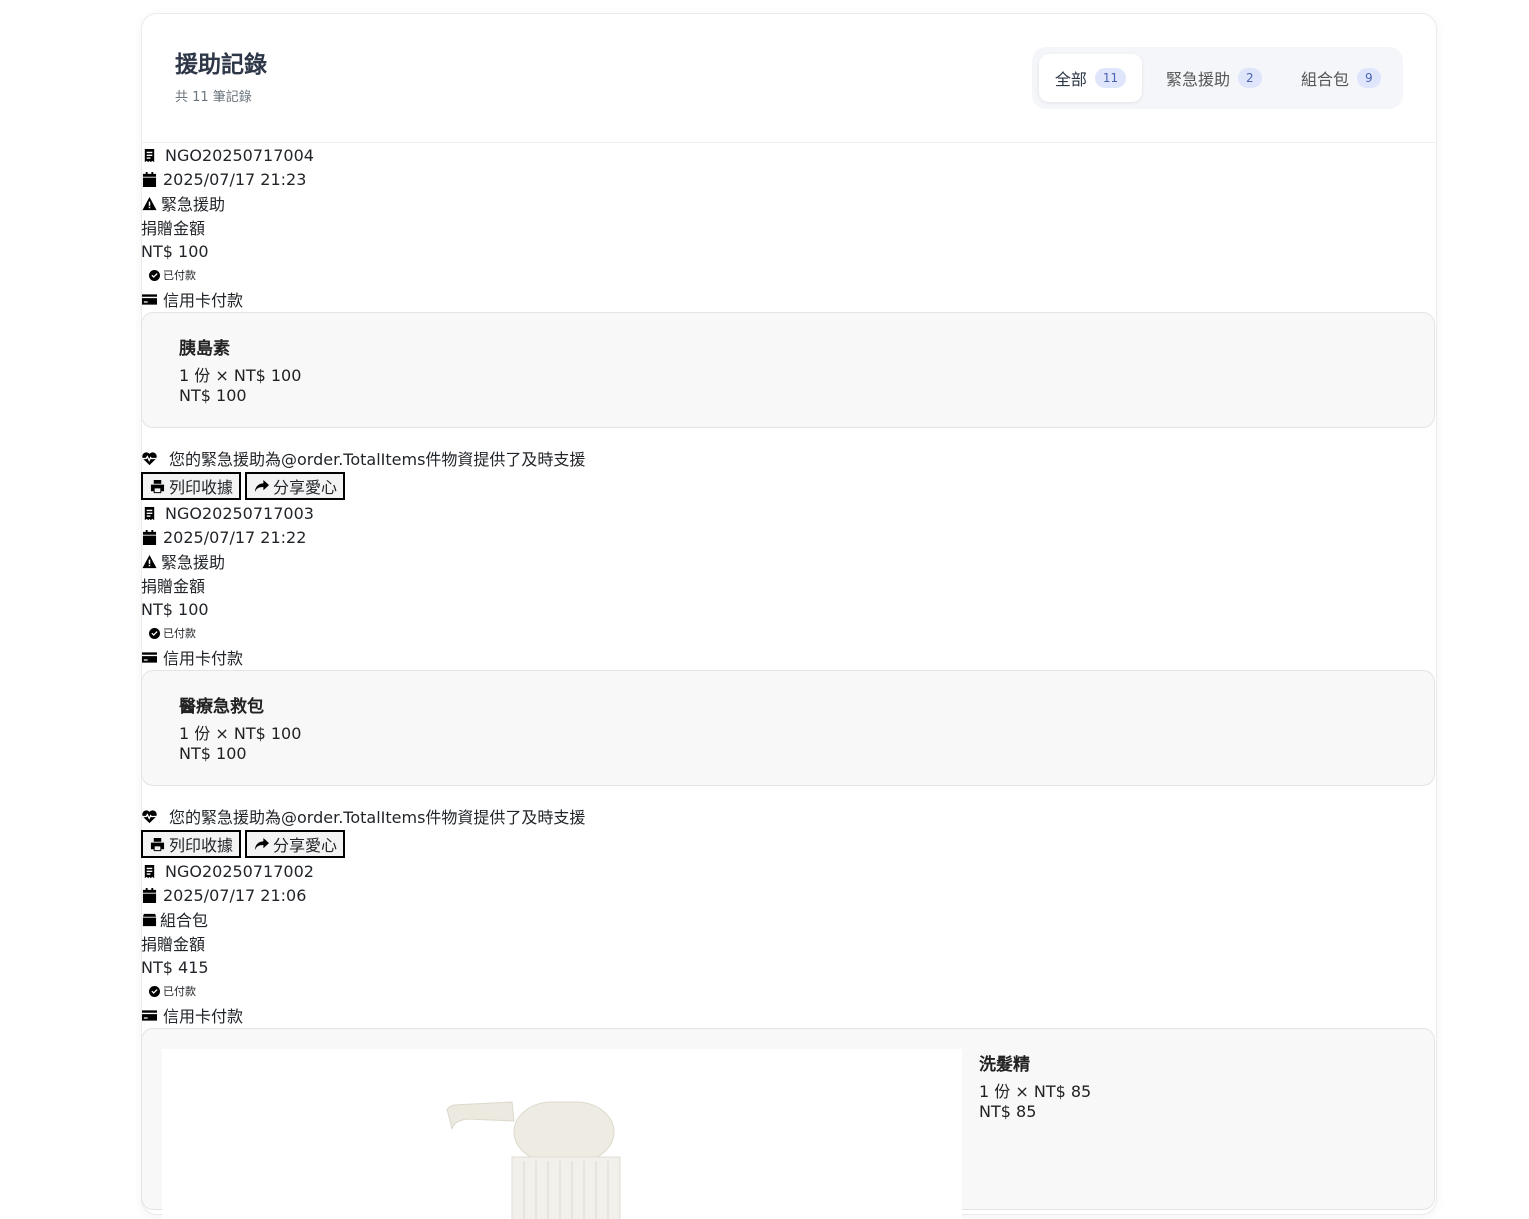 The image size is (1529, 1219). What do you see at coordinates (204, 349) in the screenshot?
I see `item-name: 胰島素` at bounding box center [204, 349].